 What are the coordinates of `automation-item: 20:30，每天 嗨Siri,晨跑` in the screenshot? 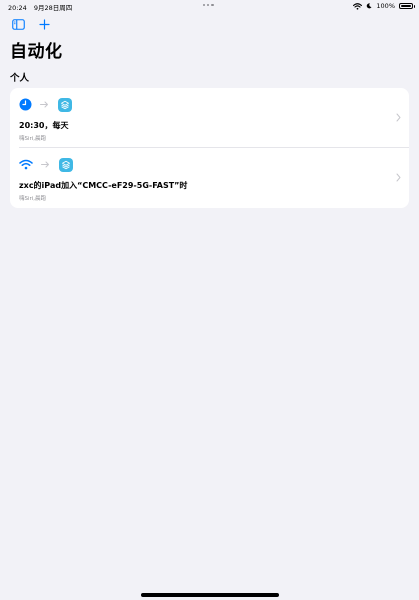 It's located at (209, 118).